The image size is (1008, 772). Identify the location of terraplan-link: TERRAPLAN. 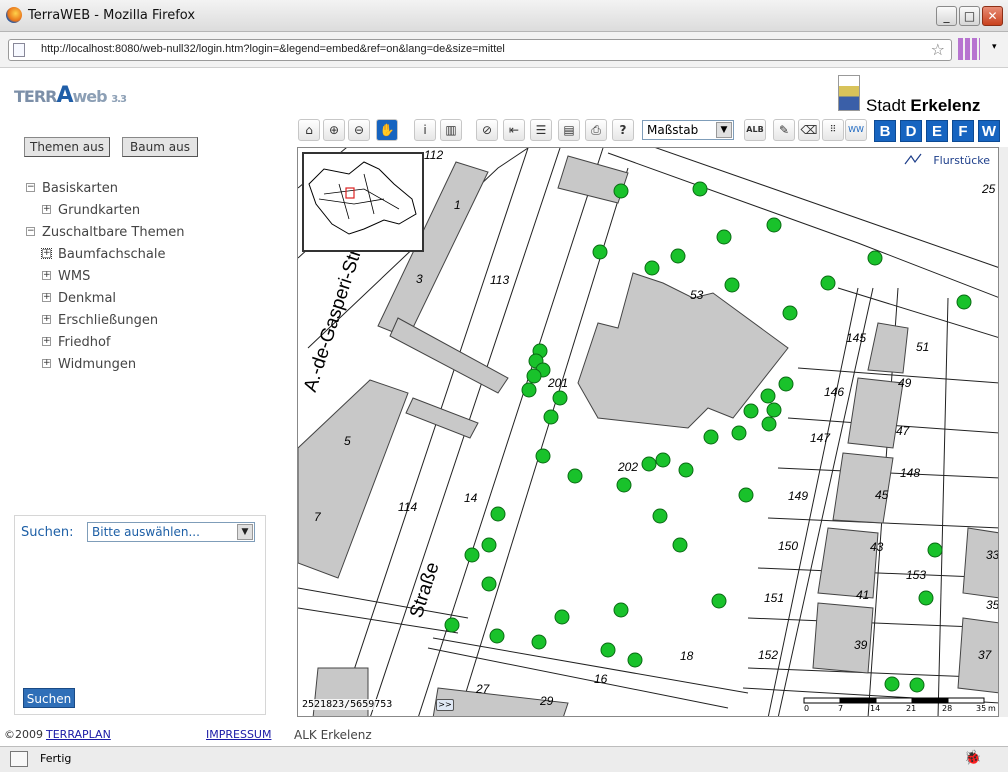
(78, 734).